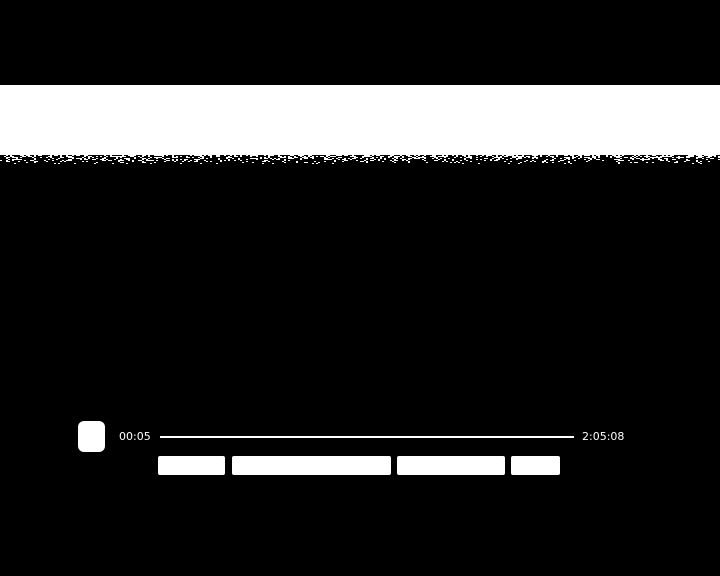 This screenshot has width=720, height=576. I want to click on video-noise-edge, so click(360, 157).